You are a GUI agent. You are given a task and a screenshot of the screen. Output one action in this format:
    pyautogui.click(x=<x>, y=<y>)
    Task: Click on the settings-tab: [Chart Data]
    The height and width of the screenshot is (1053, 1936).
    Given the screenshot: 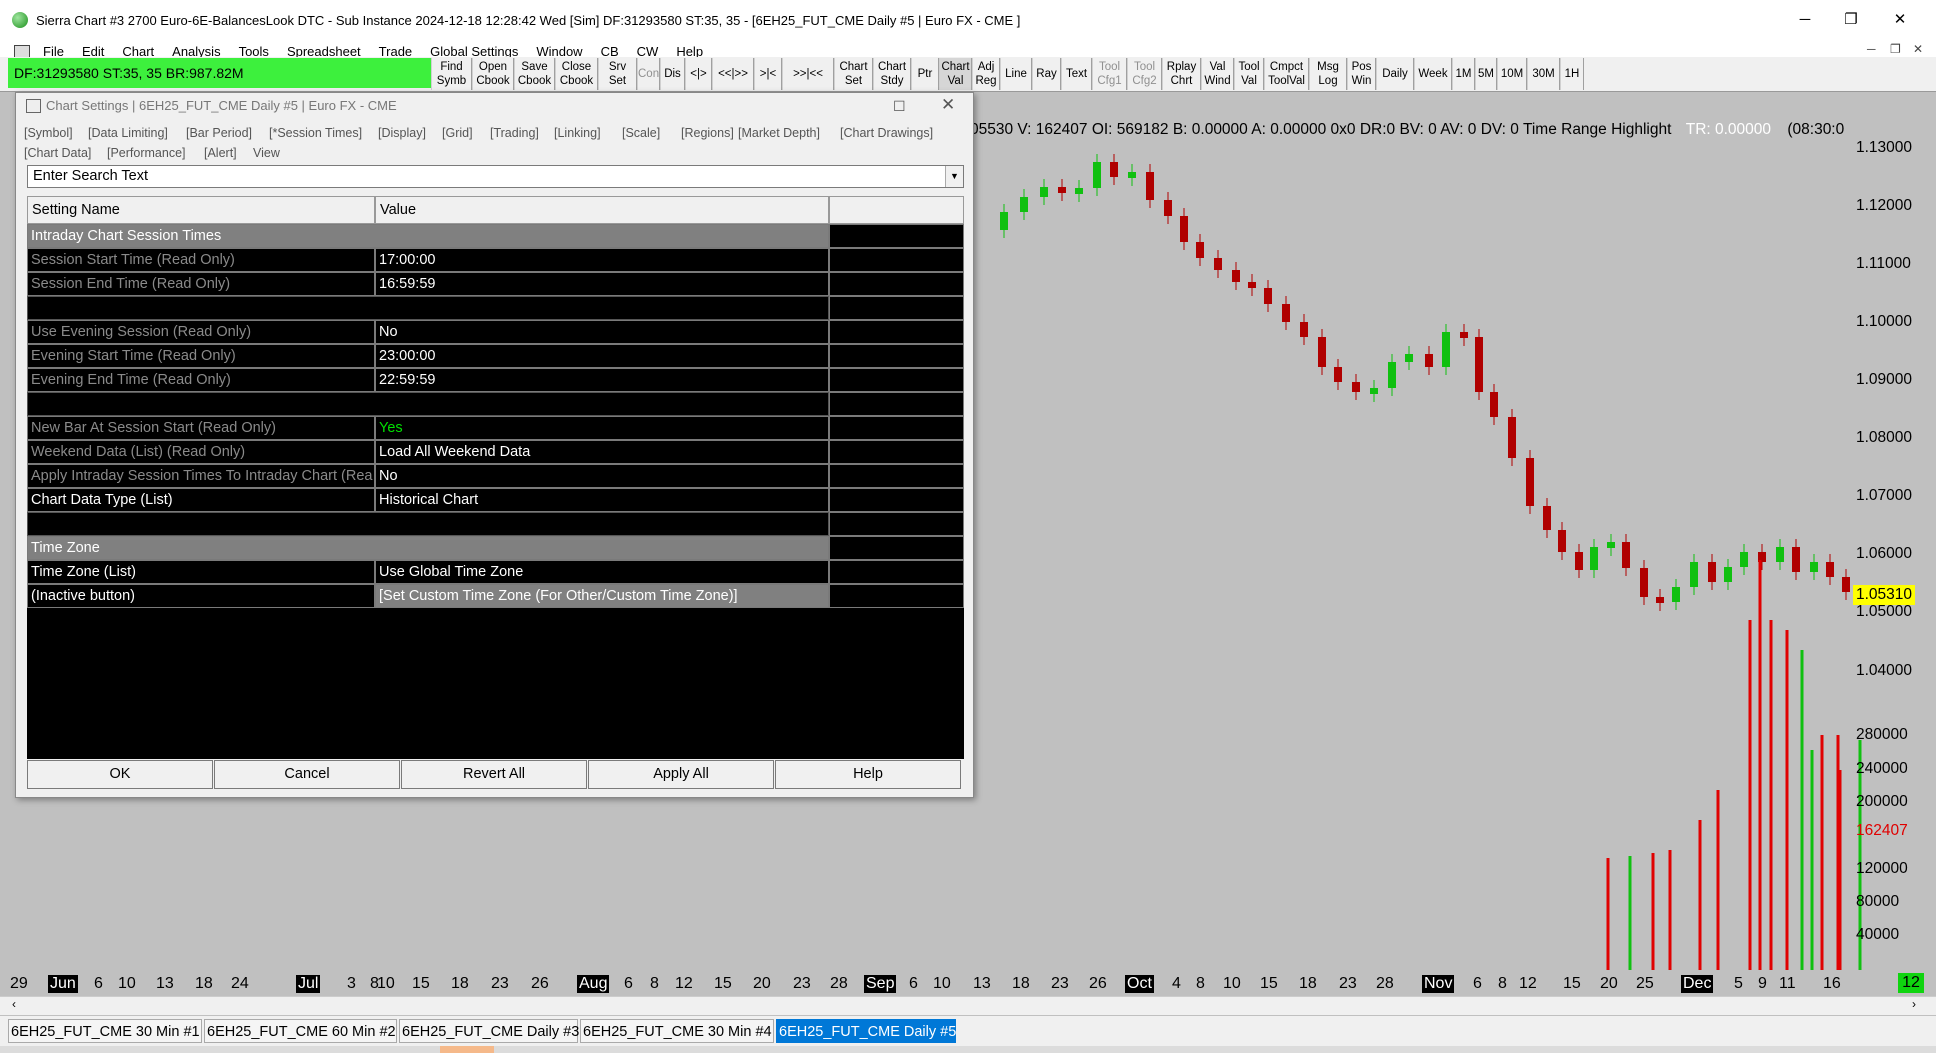 What is the action you would take?
    pyautogui.click(x=57, y=153)
    